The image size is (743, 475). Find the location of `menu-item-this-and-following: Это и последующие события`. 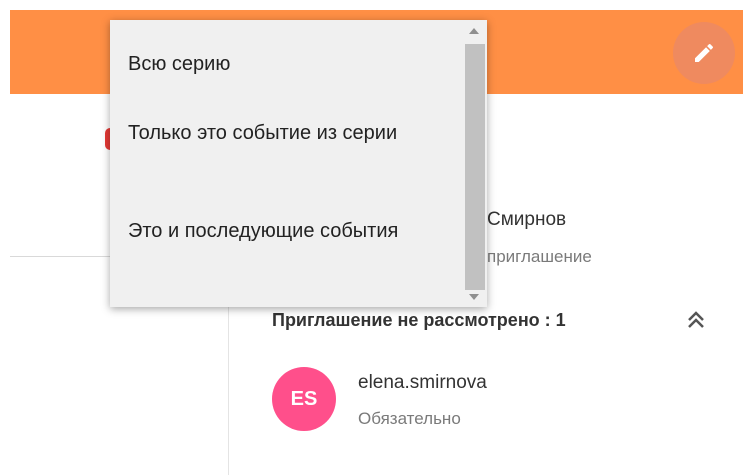

menu-item-this-and-following: Это и последующие события is located at coordinates (287, 231).